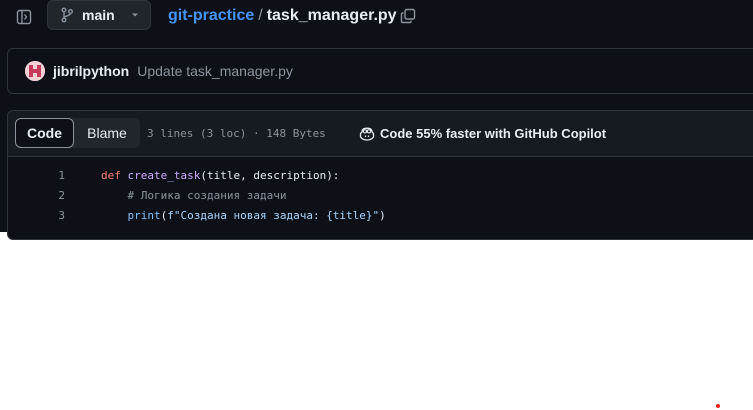 The image size is (753, 410). I want to click on breadcrumb-repo-link: git-practice, so click(211, 16).